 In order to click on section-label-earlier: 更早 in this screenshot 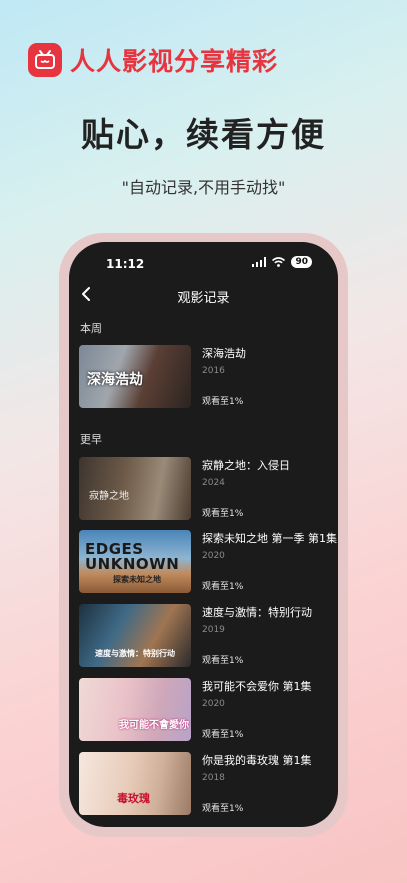, I will do `click(91, 439)`.